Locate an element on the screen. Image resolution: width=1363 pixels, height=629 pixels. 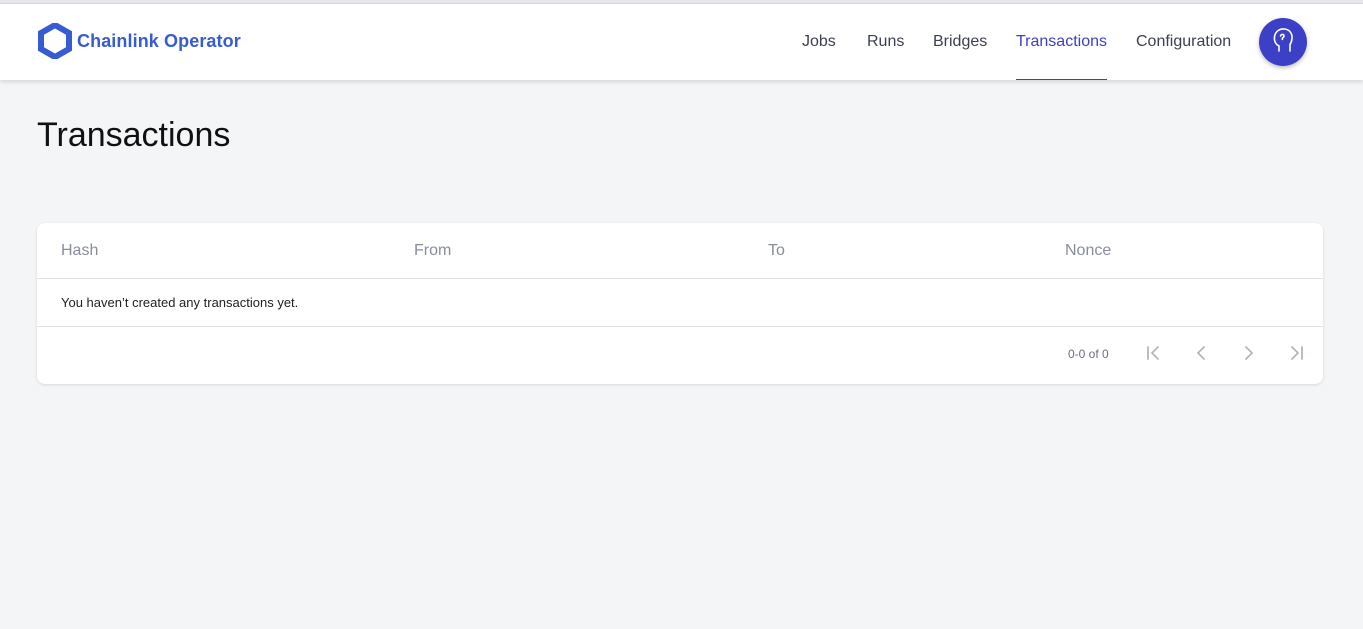
app-name: Chainlink Operator is located at coordinates (159, 40).